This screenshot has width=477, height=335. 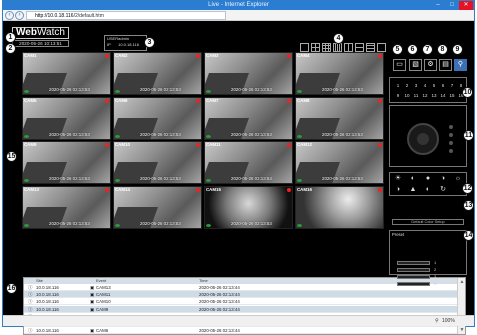 What do you see at coordinates (40, 43) in the screenshot?
I see `current-datetime: 2020-05-26 10:13:51` at bounding box center [40, 43].